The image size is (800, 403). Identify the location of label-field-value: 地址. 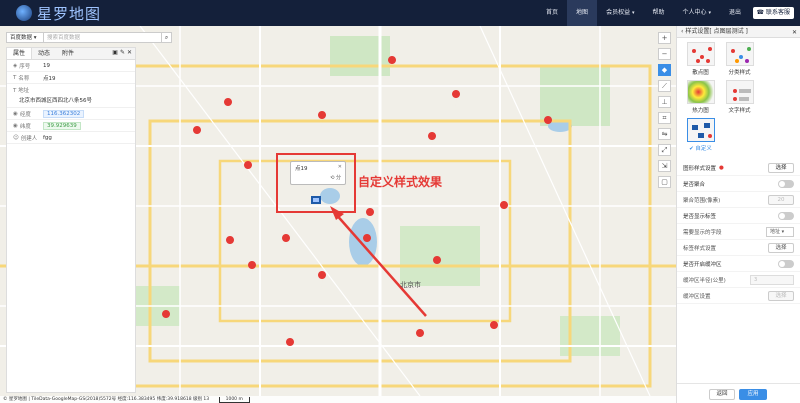
(775, 232).